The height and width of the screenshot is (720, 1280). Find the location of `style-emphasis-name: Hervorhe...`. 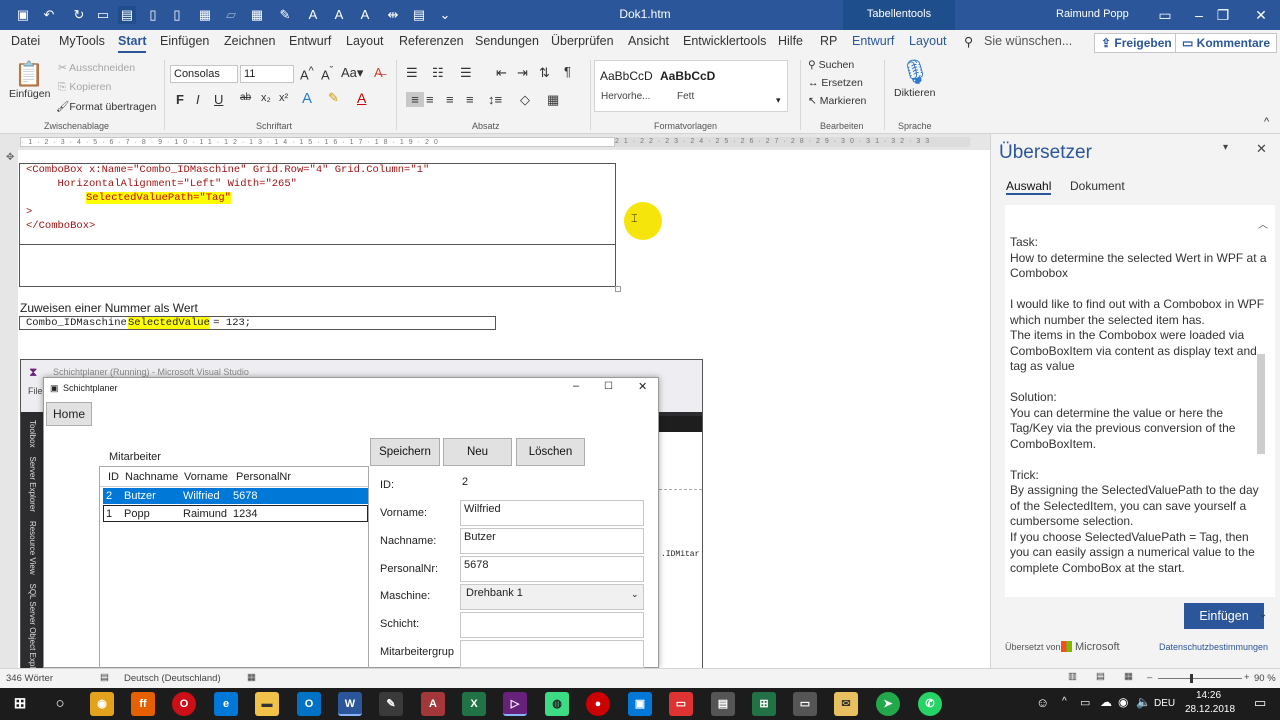

style-emphasis-name: Hervorhe... is located at coordinates (625, 96).